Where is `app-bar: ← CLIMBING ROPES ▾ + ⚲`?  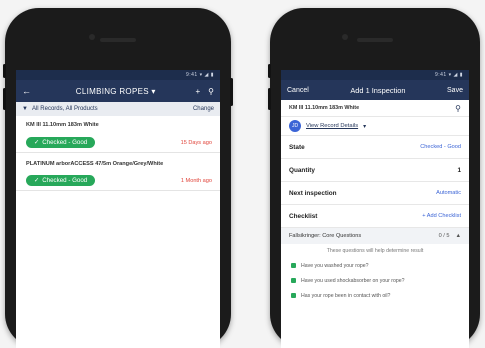
app-bar: ← CLIMBING ROPES ▾ + ⚲ is located at coordinates (118, 91).